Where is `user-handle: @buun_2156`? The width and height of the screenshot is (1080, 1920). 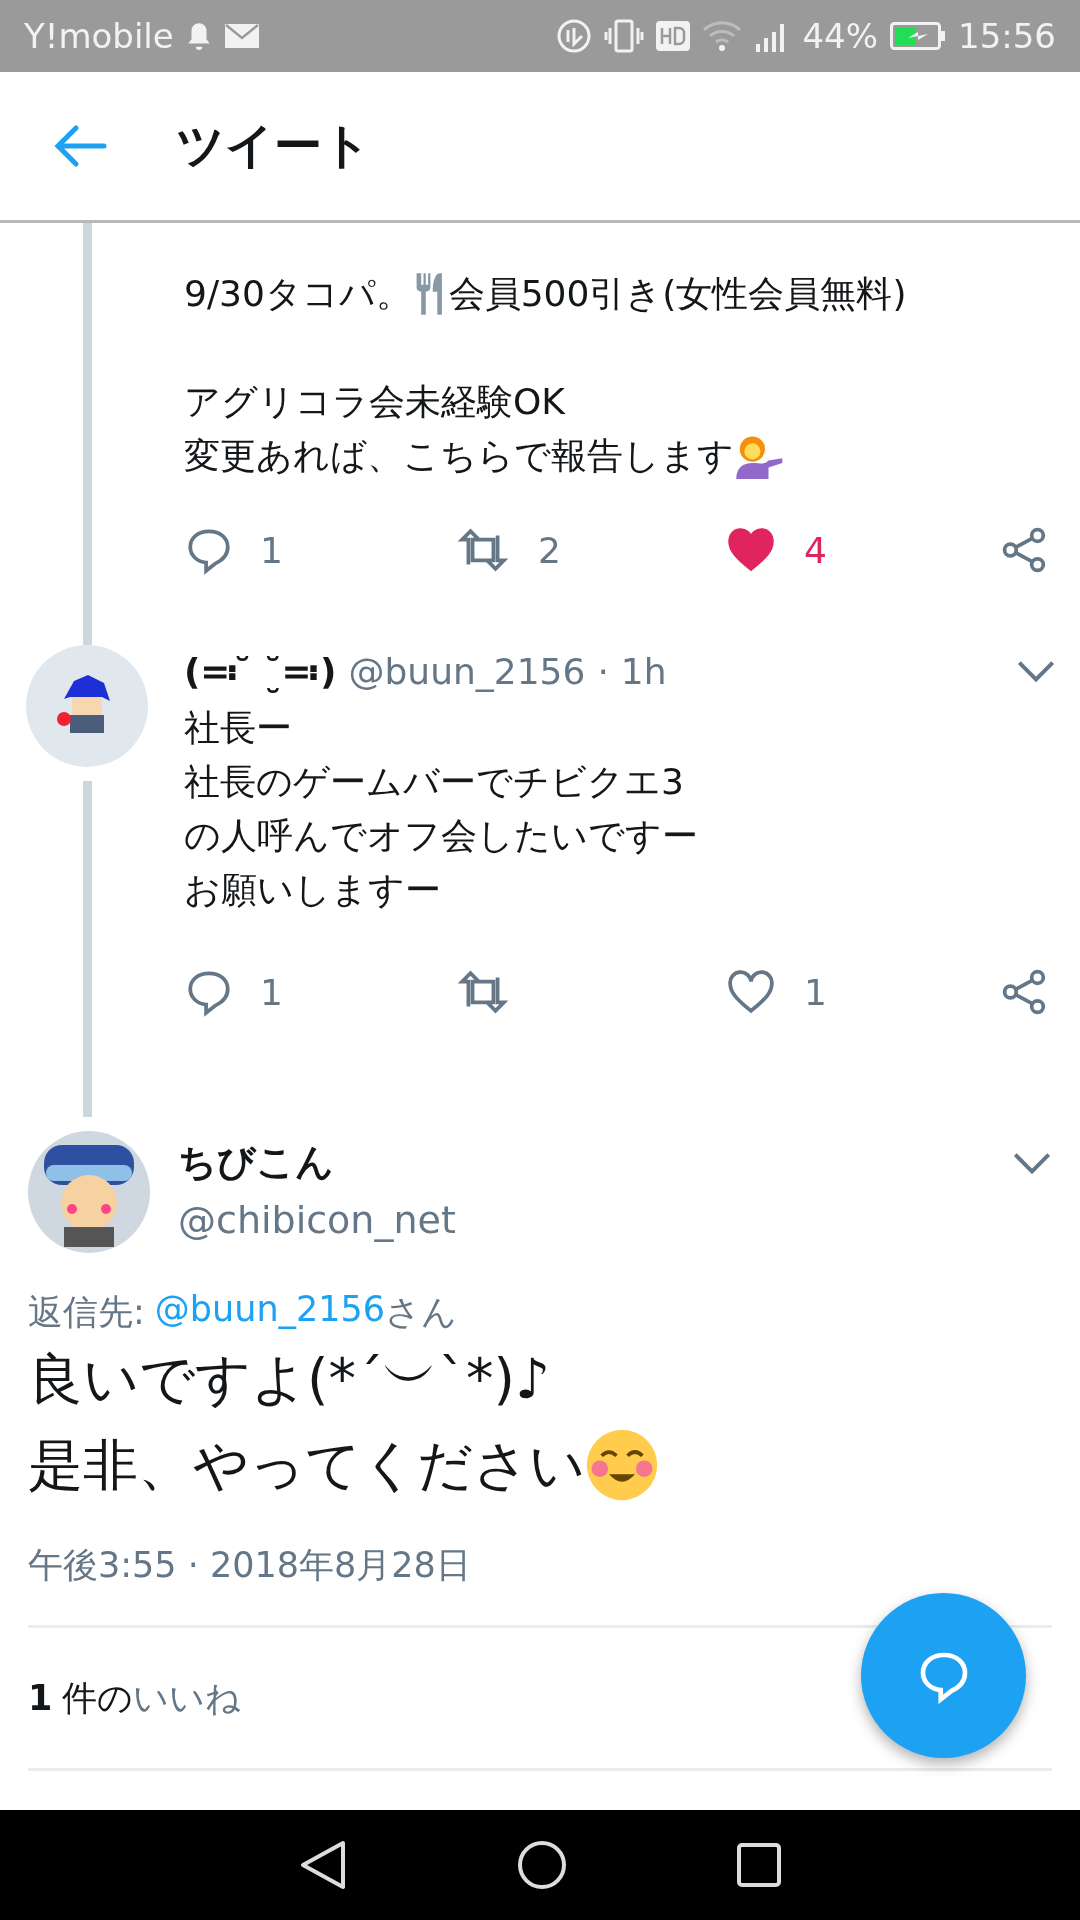
user-handle: @buun_2156 is located at coordinates (467, 671).